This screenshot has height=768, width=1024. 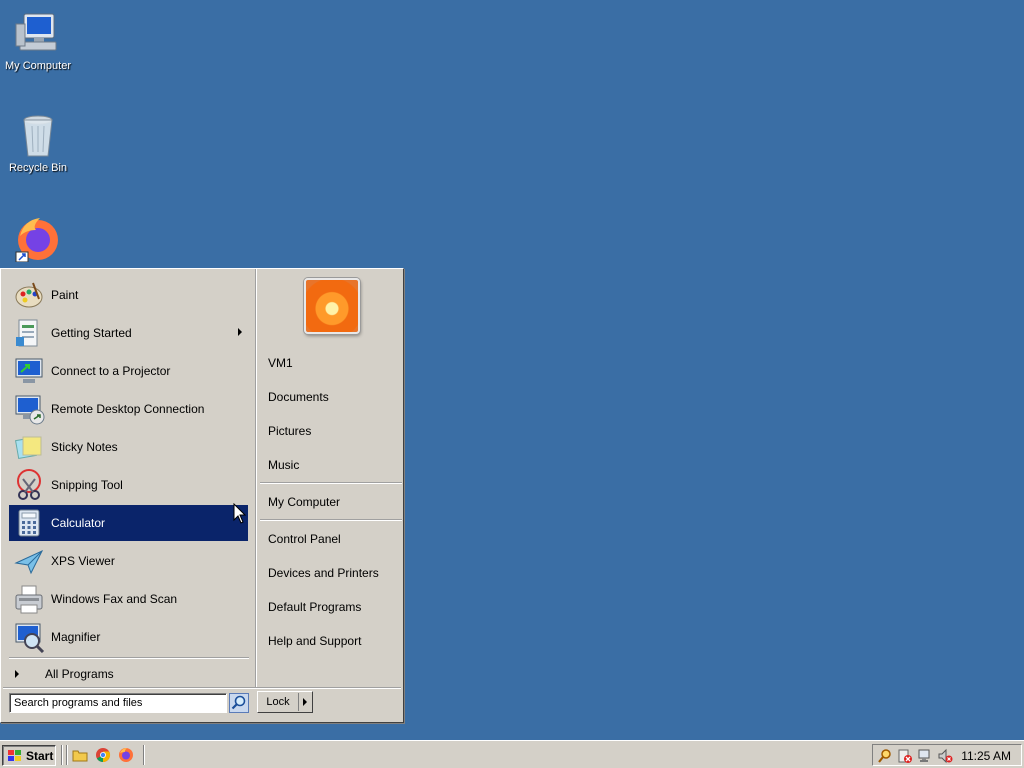 I want to click on search-row: Search programs and files Lock, so click(x=203, y=705).